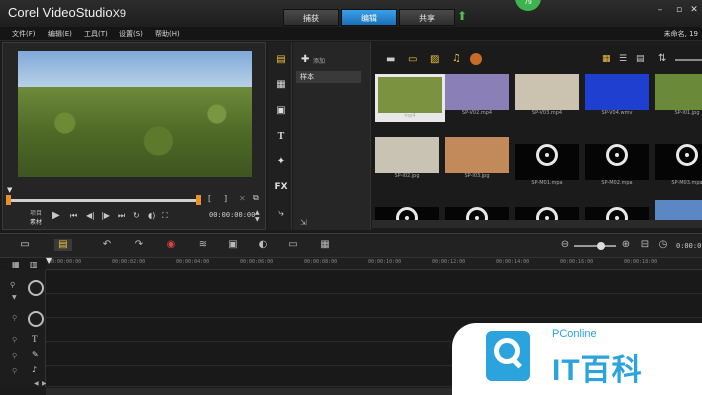  Describe the element at coordinates (462, 16) in the screenshot. I see `upload-arrow-icon: ⬆` at that location.